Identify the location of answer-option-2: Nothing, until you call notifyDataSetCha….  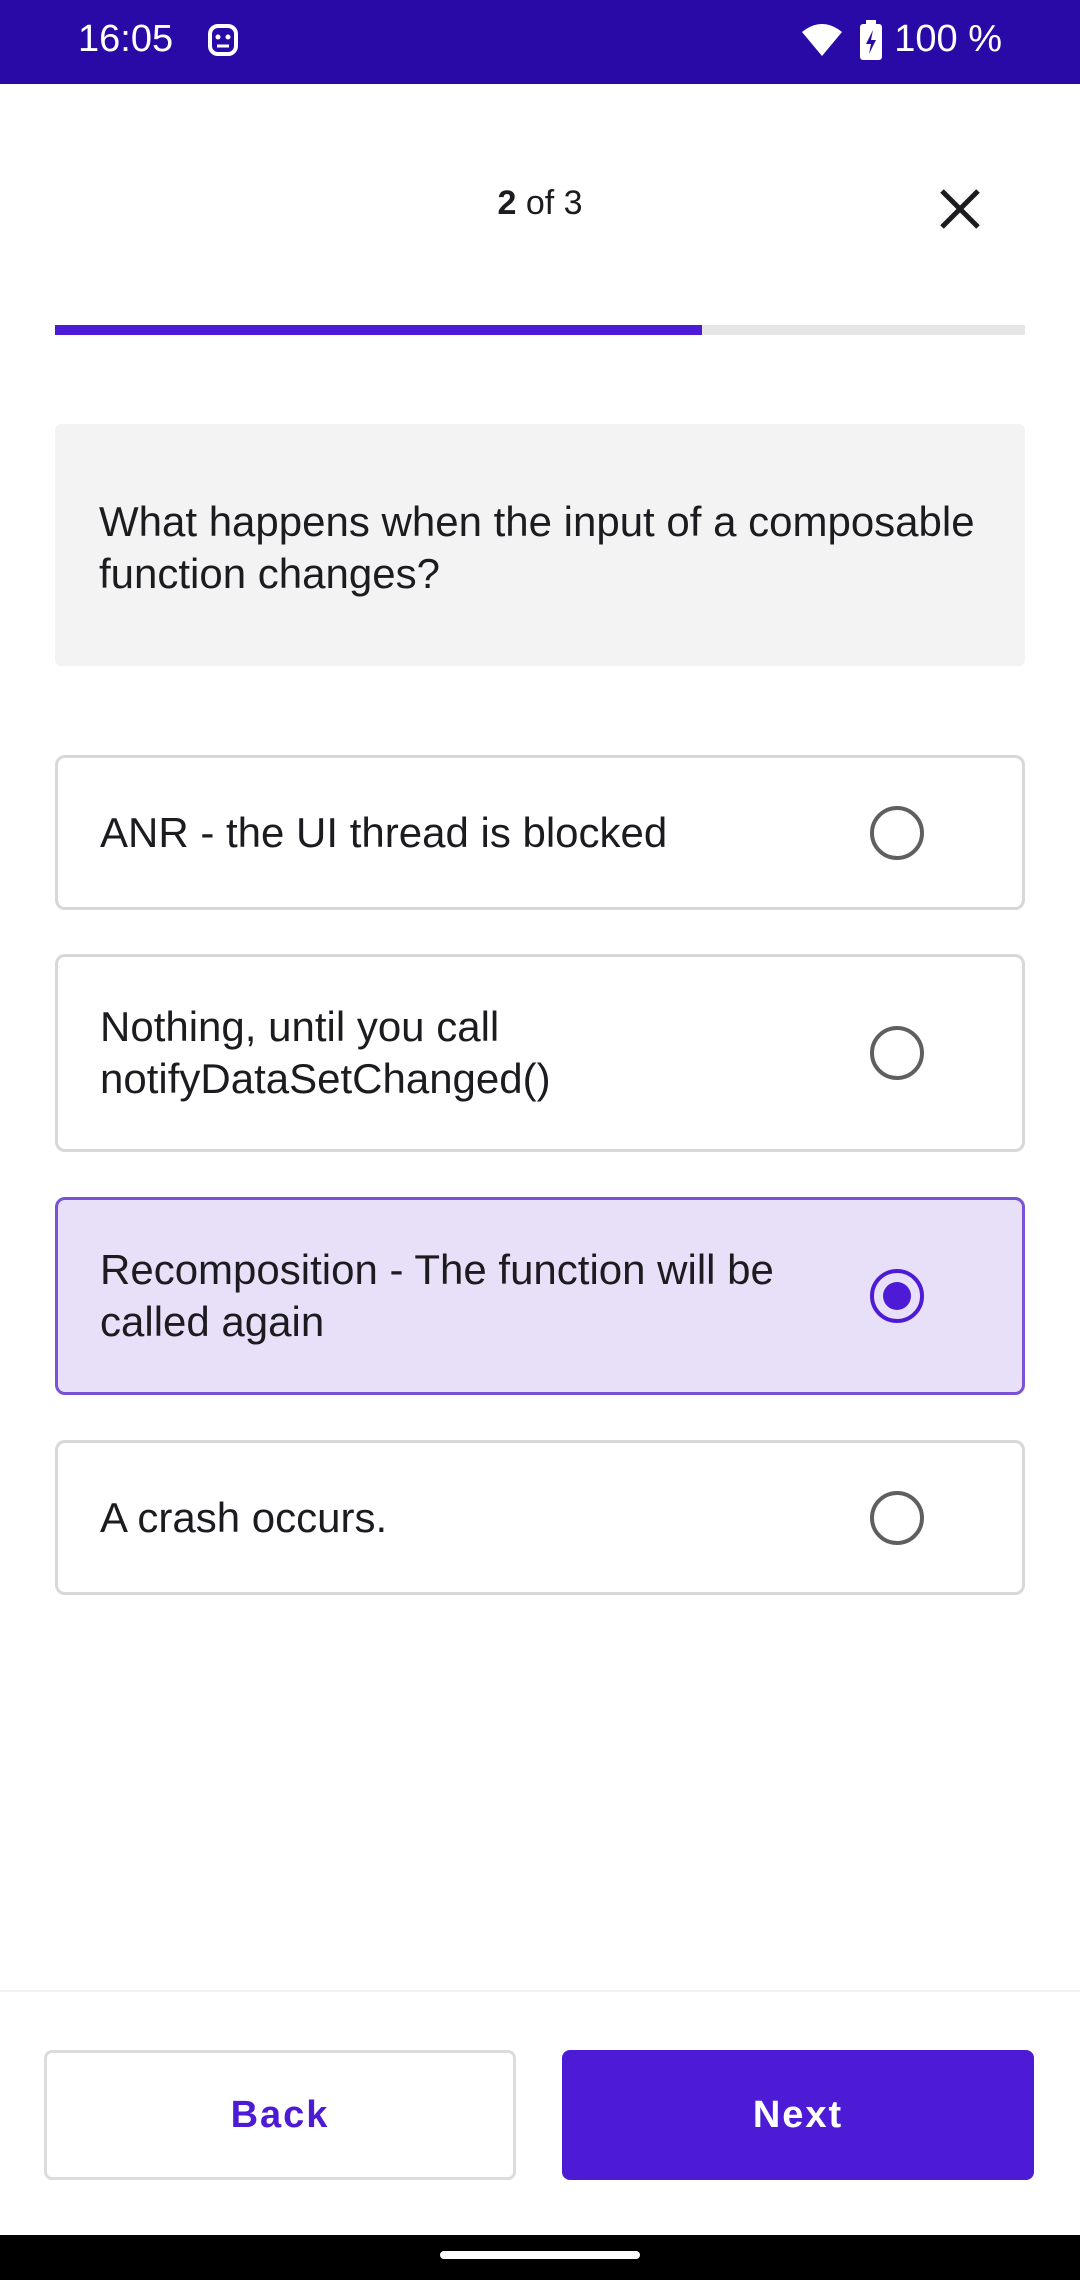
(540, 1053).